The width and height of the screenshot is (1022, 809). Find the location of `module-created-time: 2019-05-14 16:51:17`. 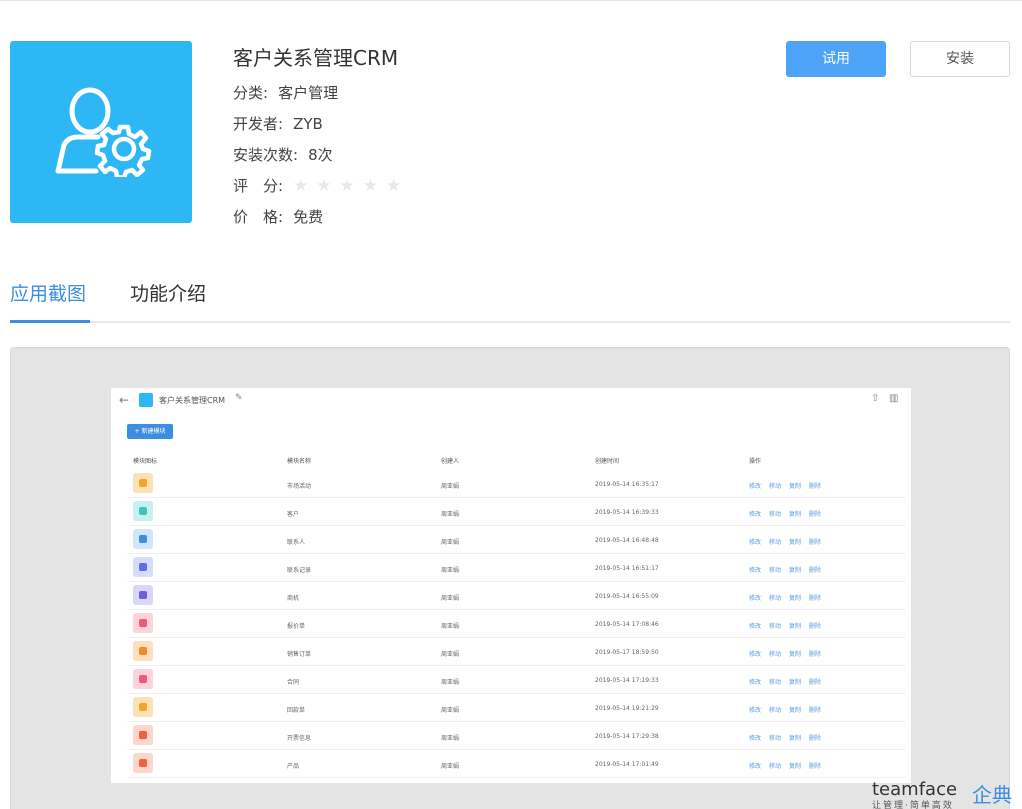

module-created-time: 2019-05-14 16:51:17 is located at coordinates (627, 568).